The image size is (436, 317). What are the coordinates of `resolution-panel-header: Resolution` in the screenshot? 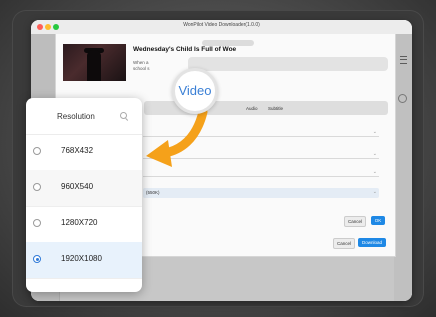 It's located at (84, 116).